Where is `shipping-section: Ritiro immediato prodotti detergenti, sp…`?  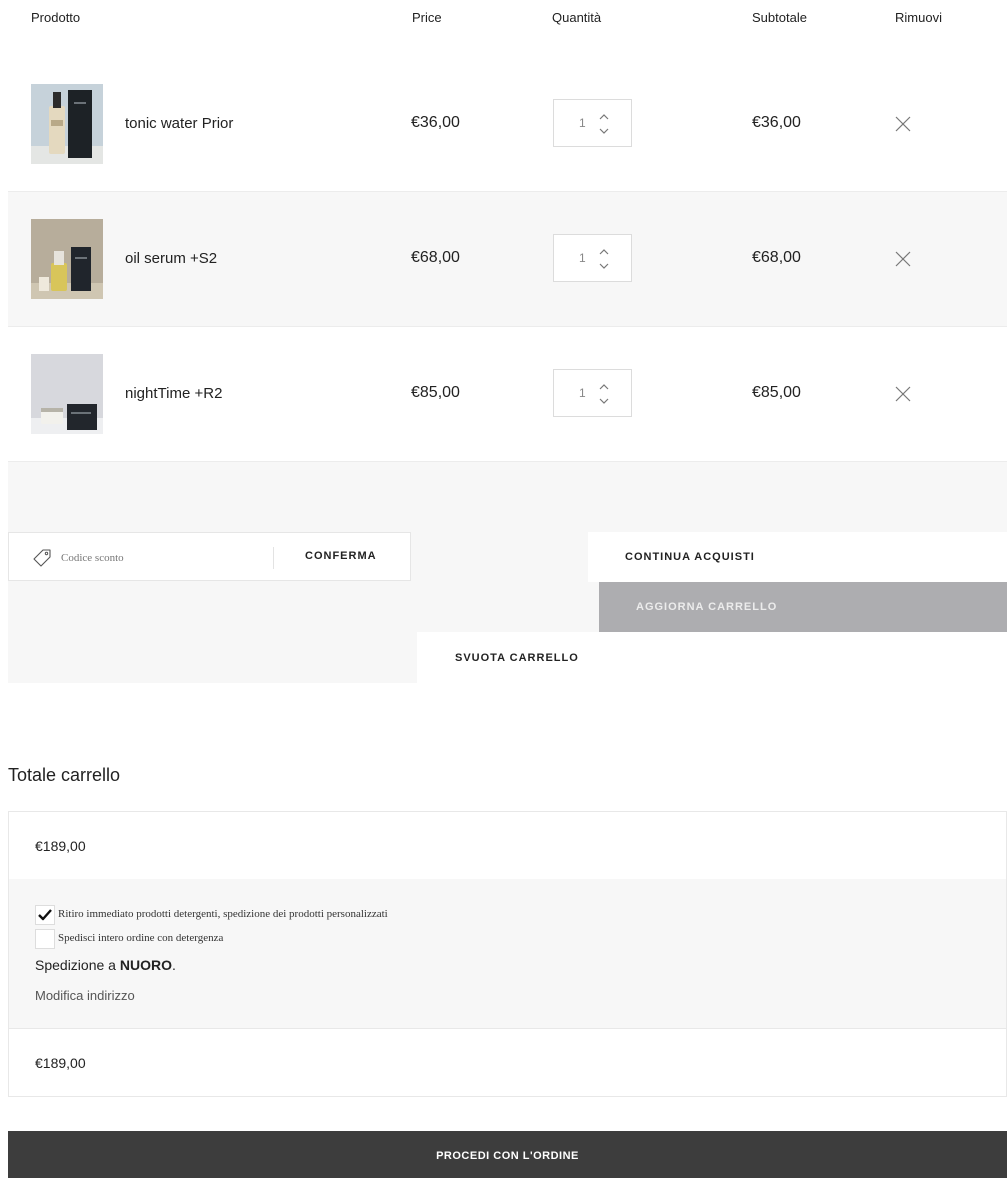
shipping-section: Ritiro immediato prodotti detergenti, sp… is located at coordinates (507, 954).